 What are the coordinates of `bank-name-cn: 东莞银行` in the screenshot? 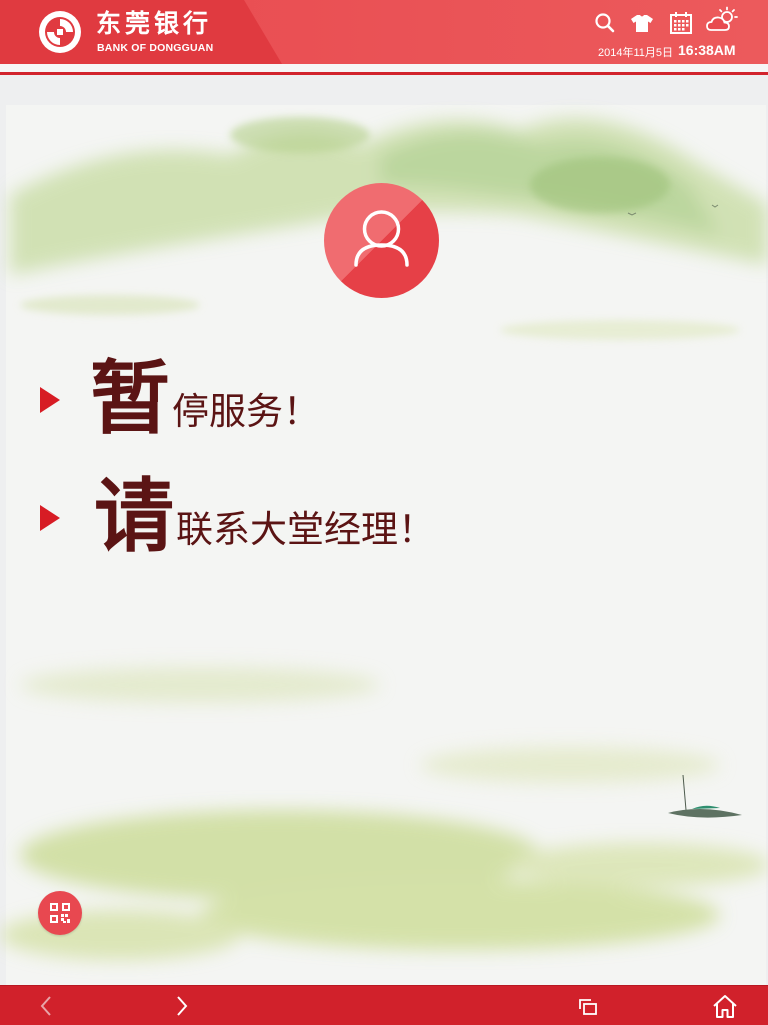 It's located at (154, 23).